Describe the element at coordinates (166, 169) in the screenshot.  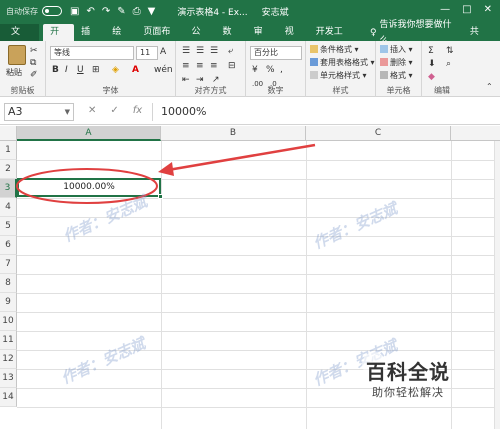
I see `annotation-arrowhead` at that location.